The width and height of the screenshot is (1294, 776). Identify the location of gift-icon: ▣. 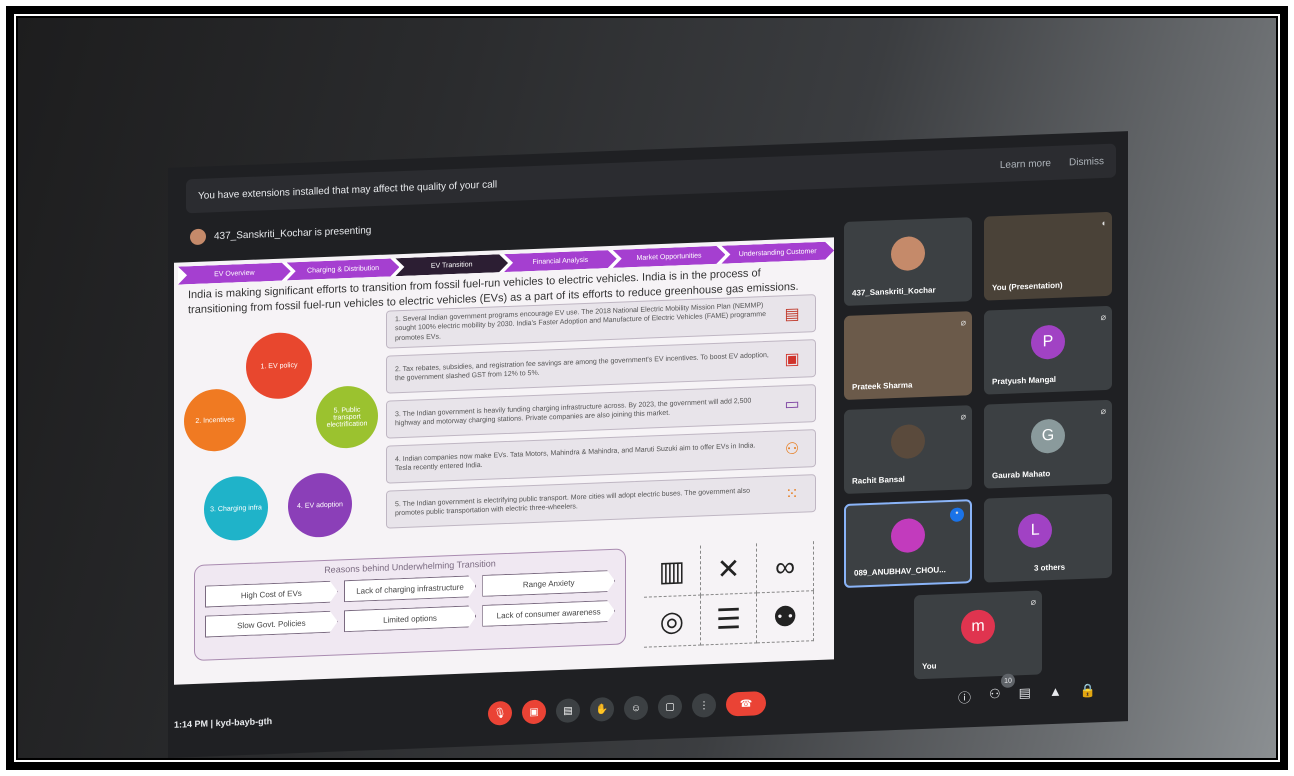
(792, 359).